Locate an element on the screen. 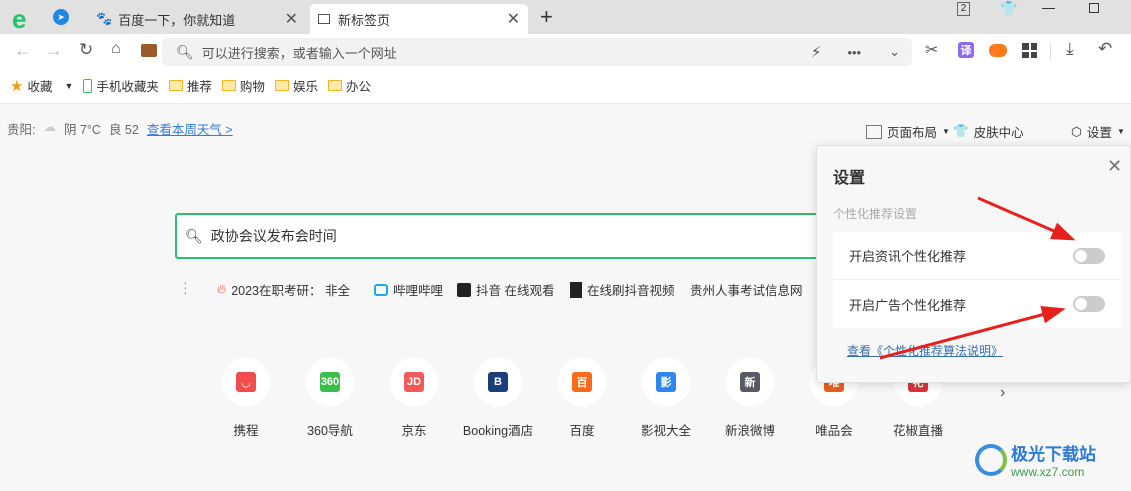  search-input: 政协会议发布会时间 is located at coordinates (274, 236).